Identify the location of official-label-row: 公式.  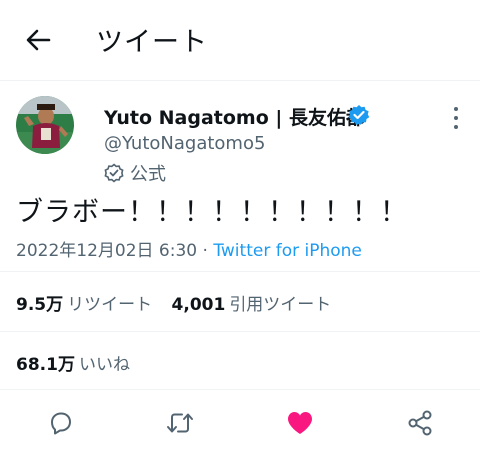
(135, 173).